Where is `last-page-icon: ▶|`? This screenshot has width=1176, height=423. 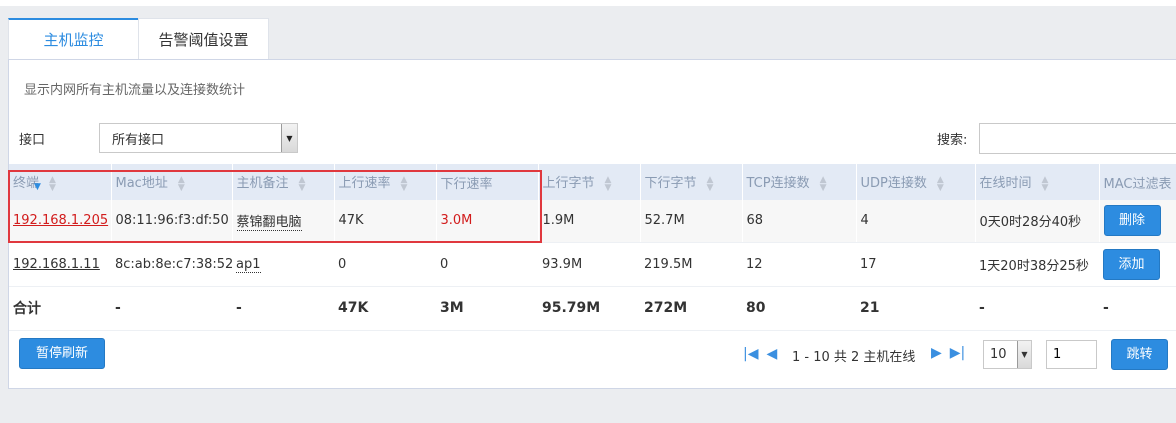
last-page-icon: ▶| is located at coordinates (957, 353).